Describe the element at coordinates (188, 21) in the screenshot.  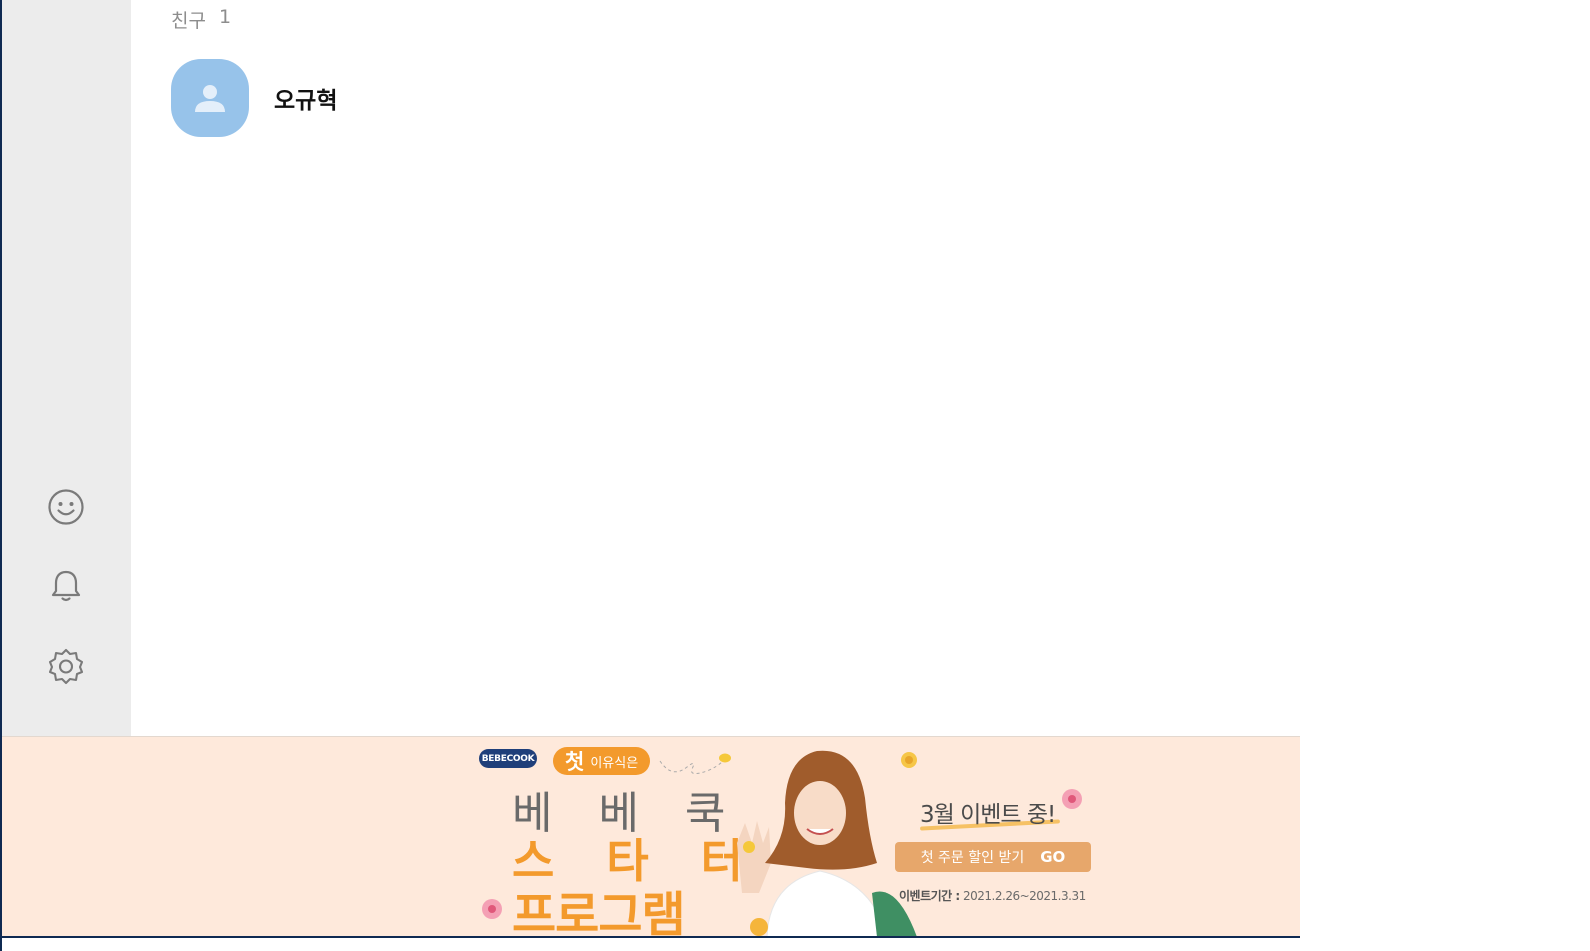
I see `friends-label: 친구` at that location.